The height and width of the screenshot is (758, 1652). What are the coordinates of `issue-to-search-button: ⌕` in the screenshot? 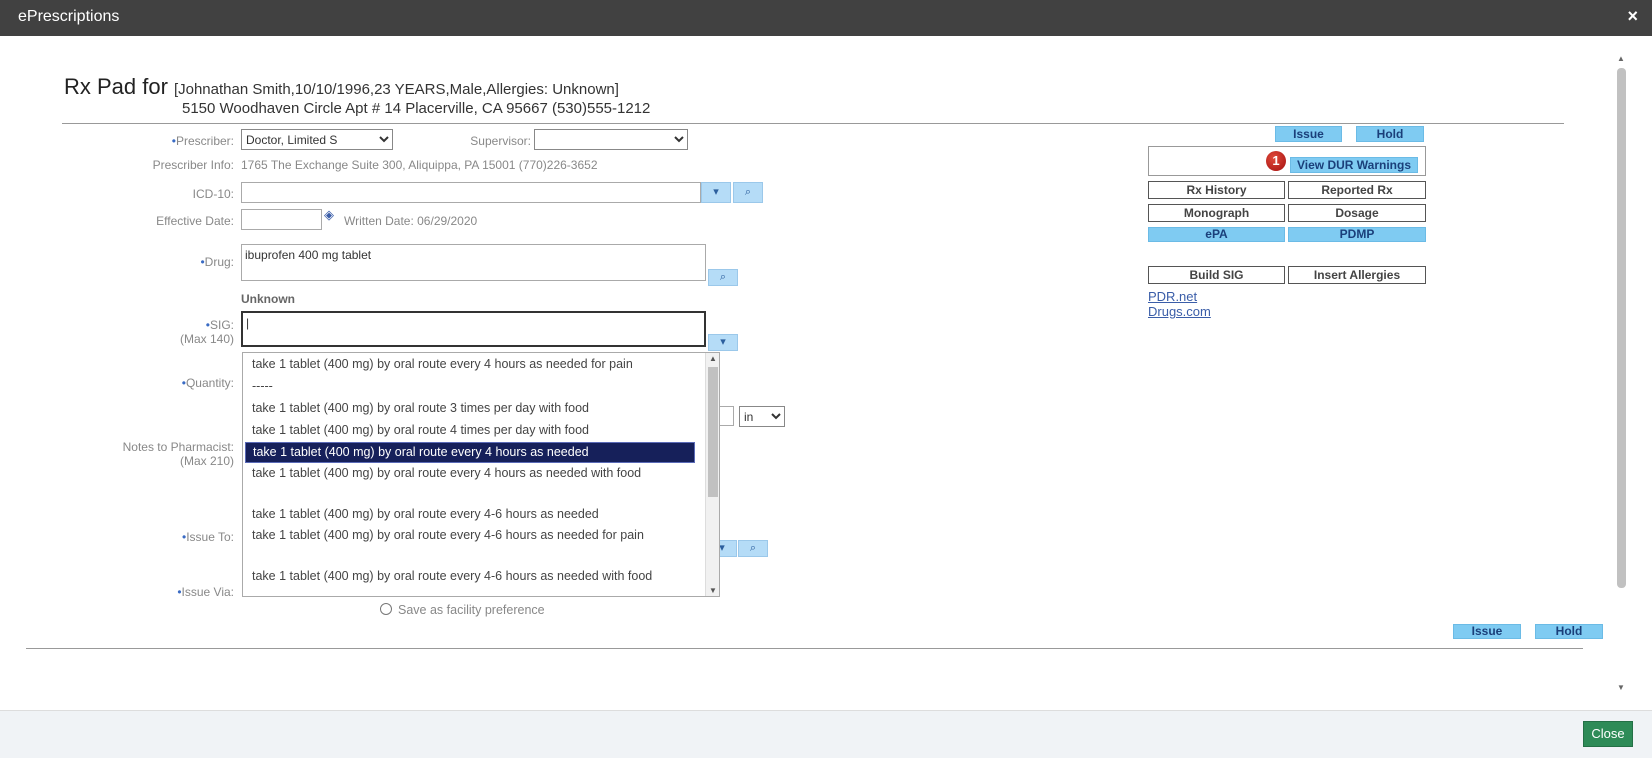 It's located at (753, 548).